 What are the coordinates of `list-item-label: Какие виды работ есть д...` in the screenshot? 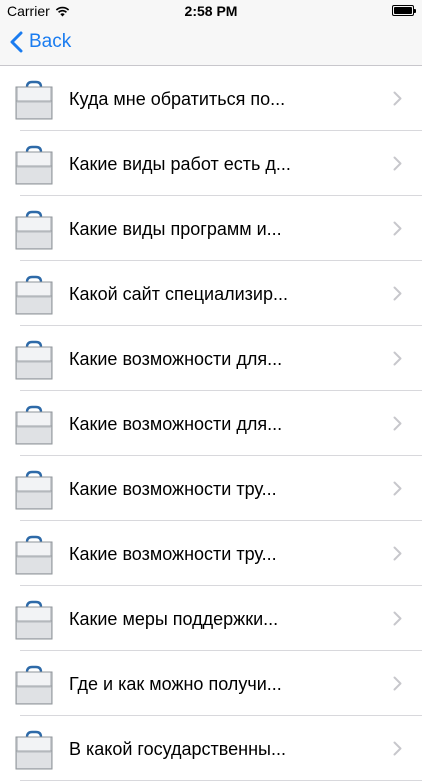 It's located at (180, 164).